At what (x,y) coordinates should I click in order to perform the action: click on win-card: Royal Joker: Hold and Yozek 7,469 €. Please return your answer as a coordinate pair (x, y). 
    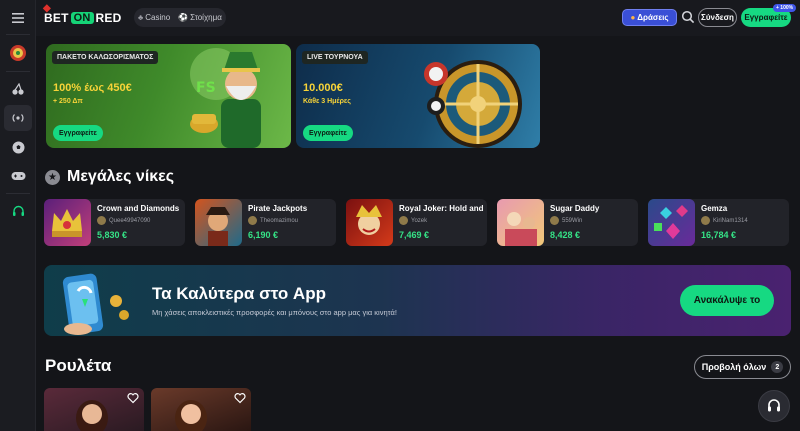
    Looking at the image, I should click on (416, 222).